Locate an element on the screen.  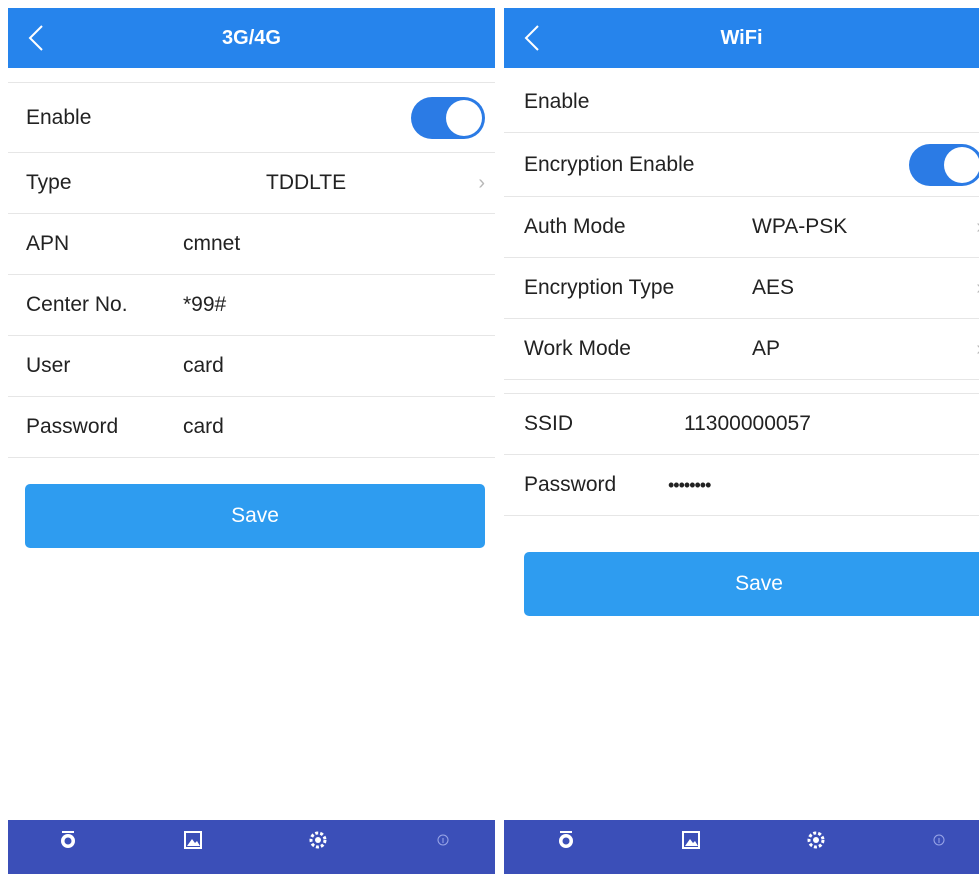
ssid-row: SSID 11300000057 is located at coordinates (741, 424).